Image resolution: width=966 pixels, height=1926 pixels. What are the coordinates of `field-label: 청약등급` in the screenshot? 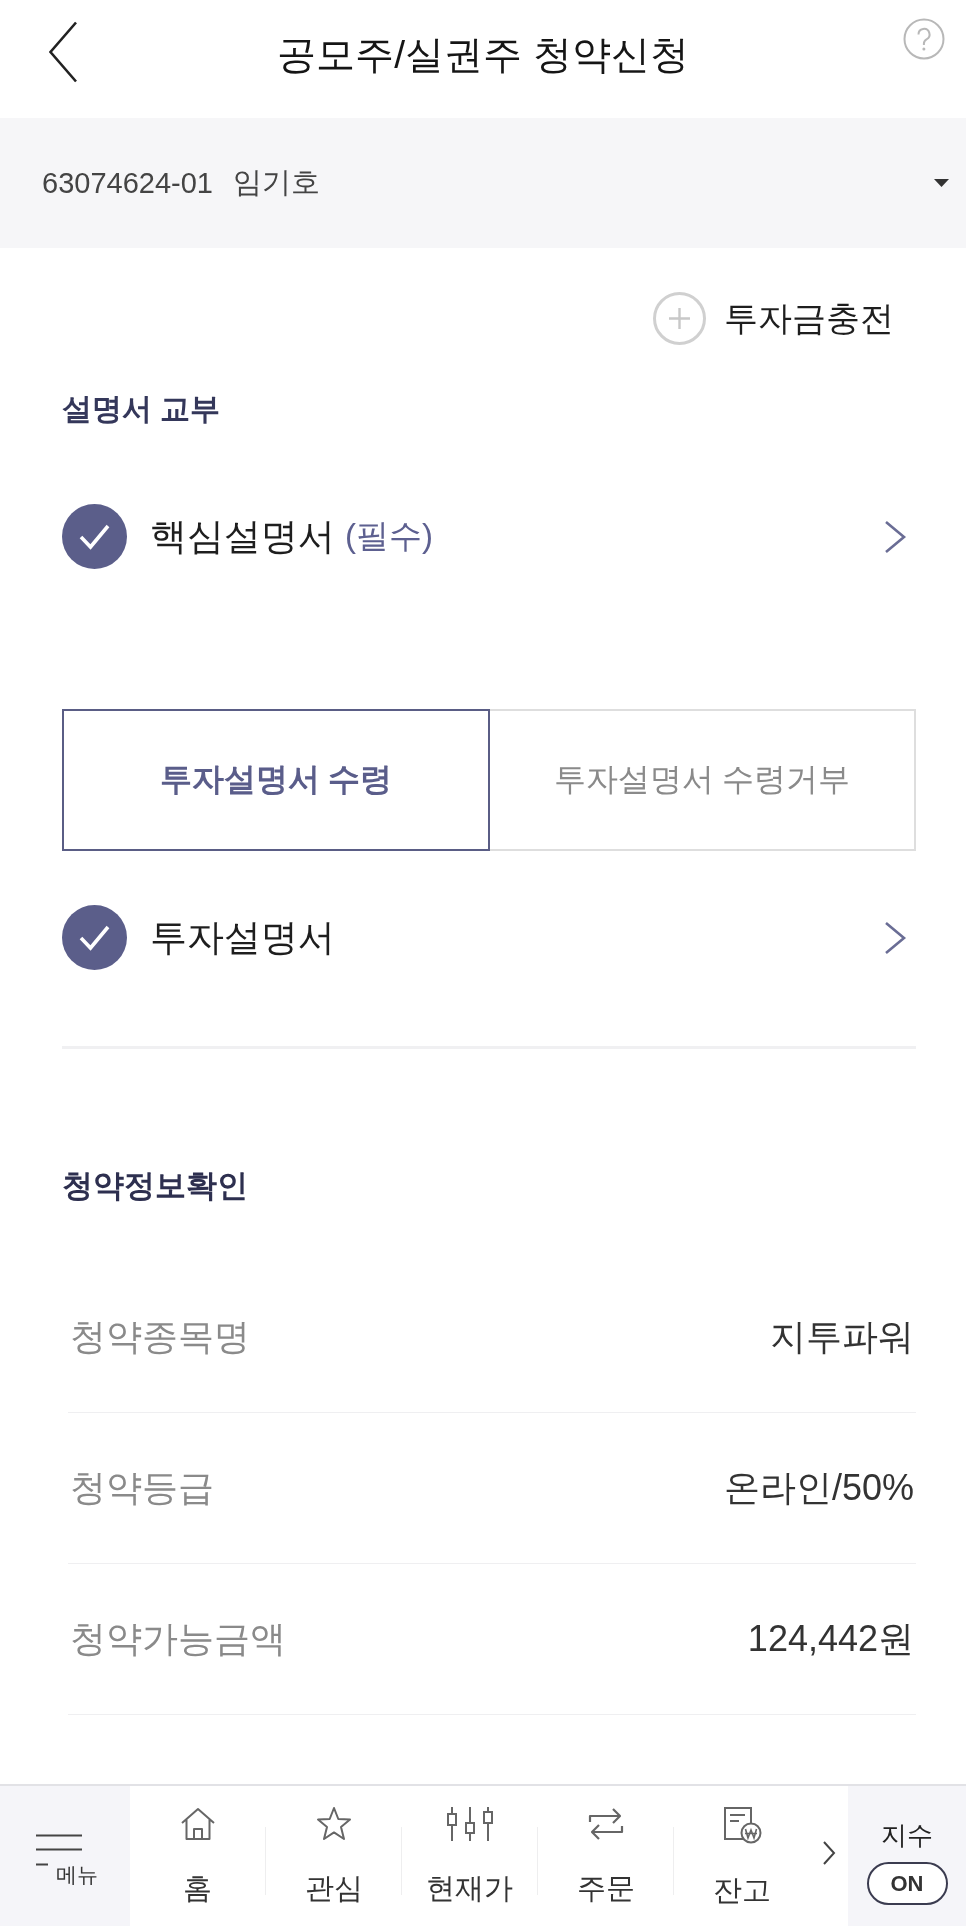 It's located at (142, 1487).